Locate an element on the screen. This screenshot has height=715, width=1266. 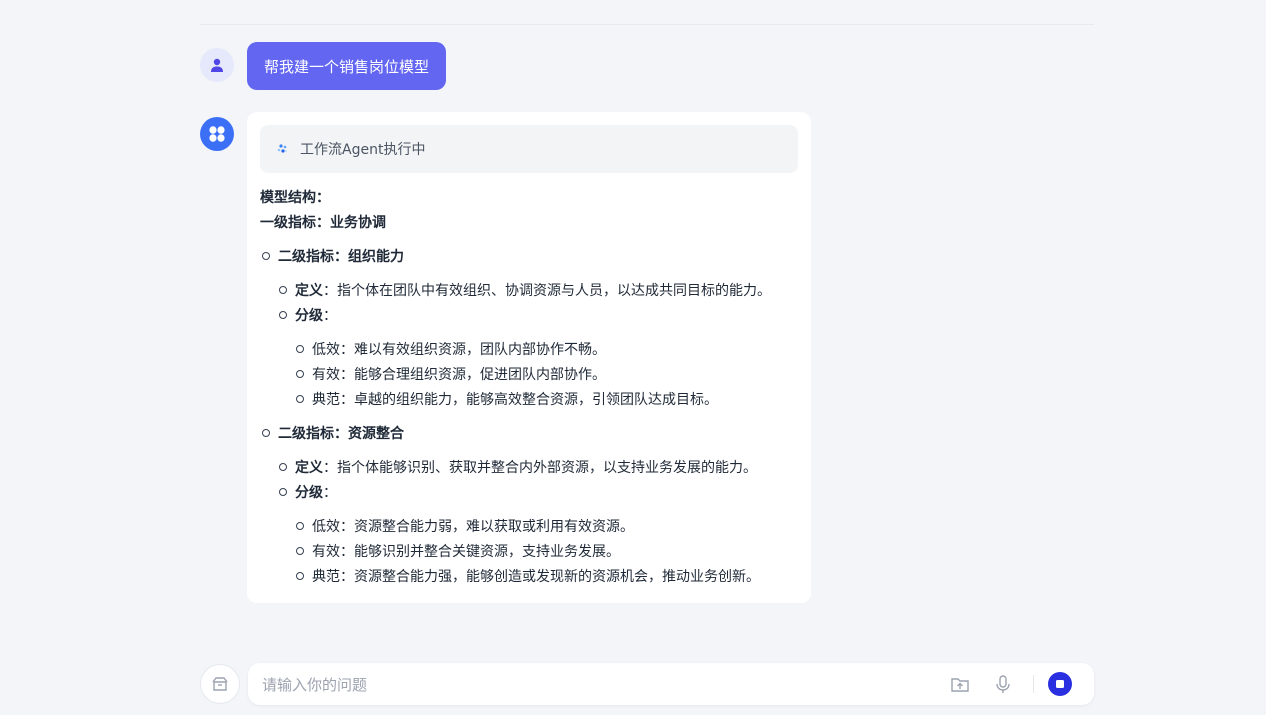
upload-folder-icon is located at coordinates (960, 684).